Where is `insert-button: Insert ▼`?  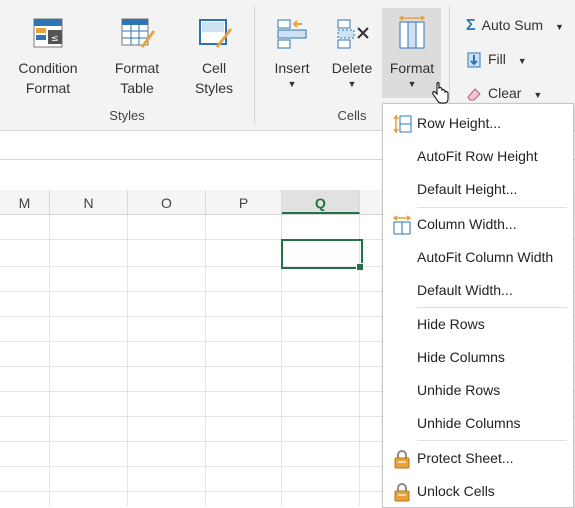 insert-button: Insert ▼ is located at coordinates (292, 53).